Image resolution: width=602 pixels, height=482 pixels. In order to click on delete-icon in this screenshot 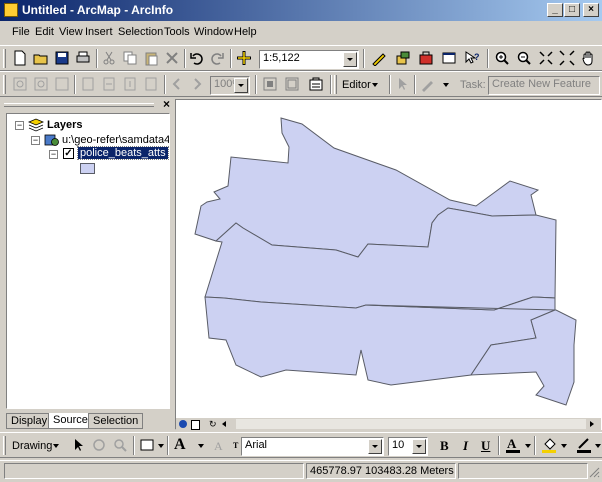, I will do `click(173, 58)`.